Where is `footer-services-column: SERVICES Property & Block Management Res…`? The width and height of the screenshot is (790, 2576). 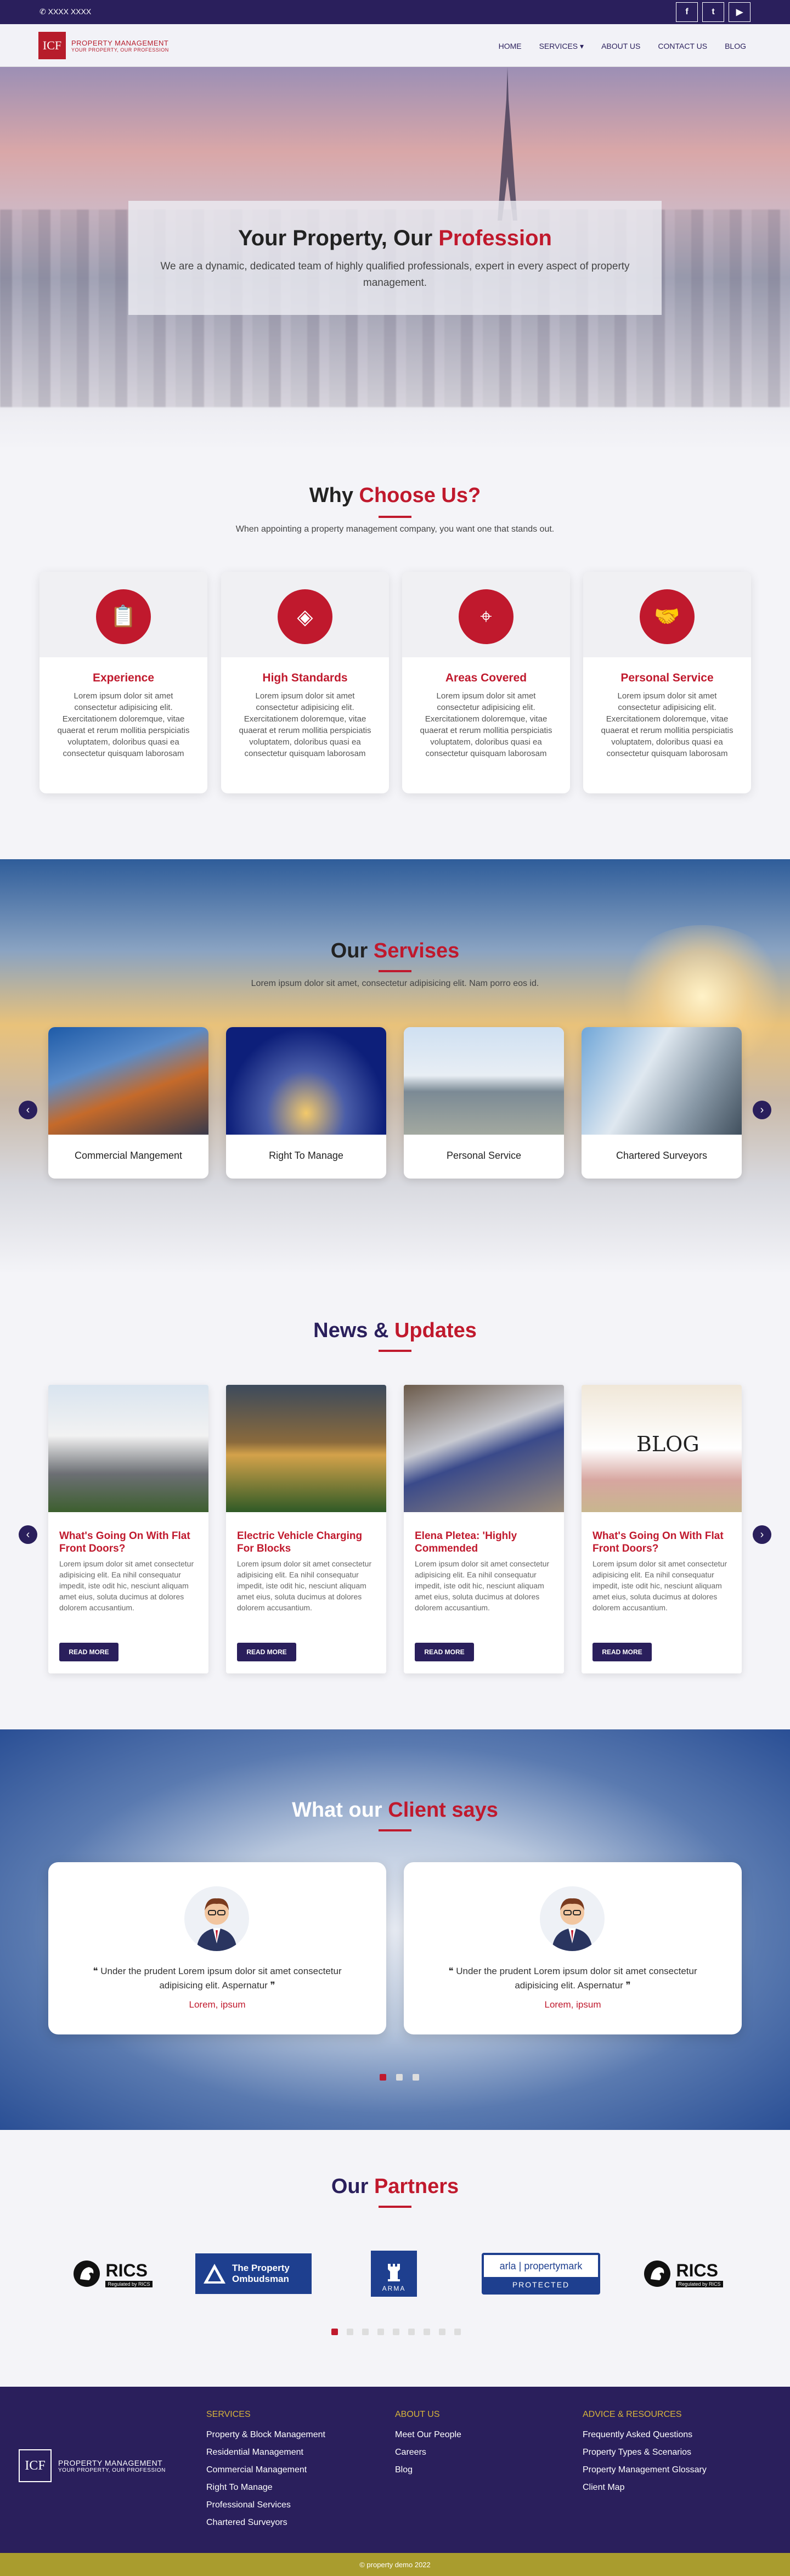 footer-services-column: SERVICES Property & Block Management Res… is located at coordinates (265, 2471).